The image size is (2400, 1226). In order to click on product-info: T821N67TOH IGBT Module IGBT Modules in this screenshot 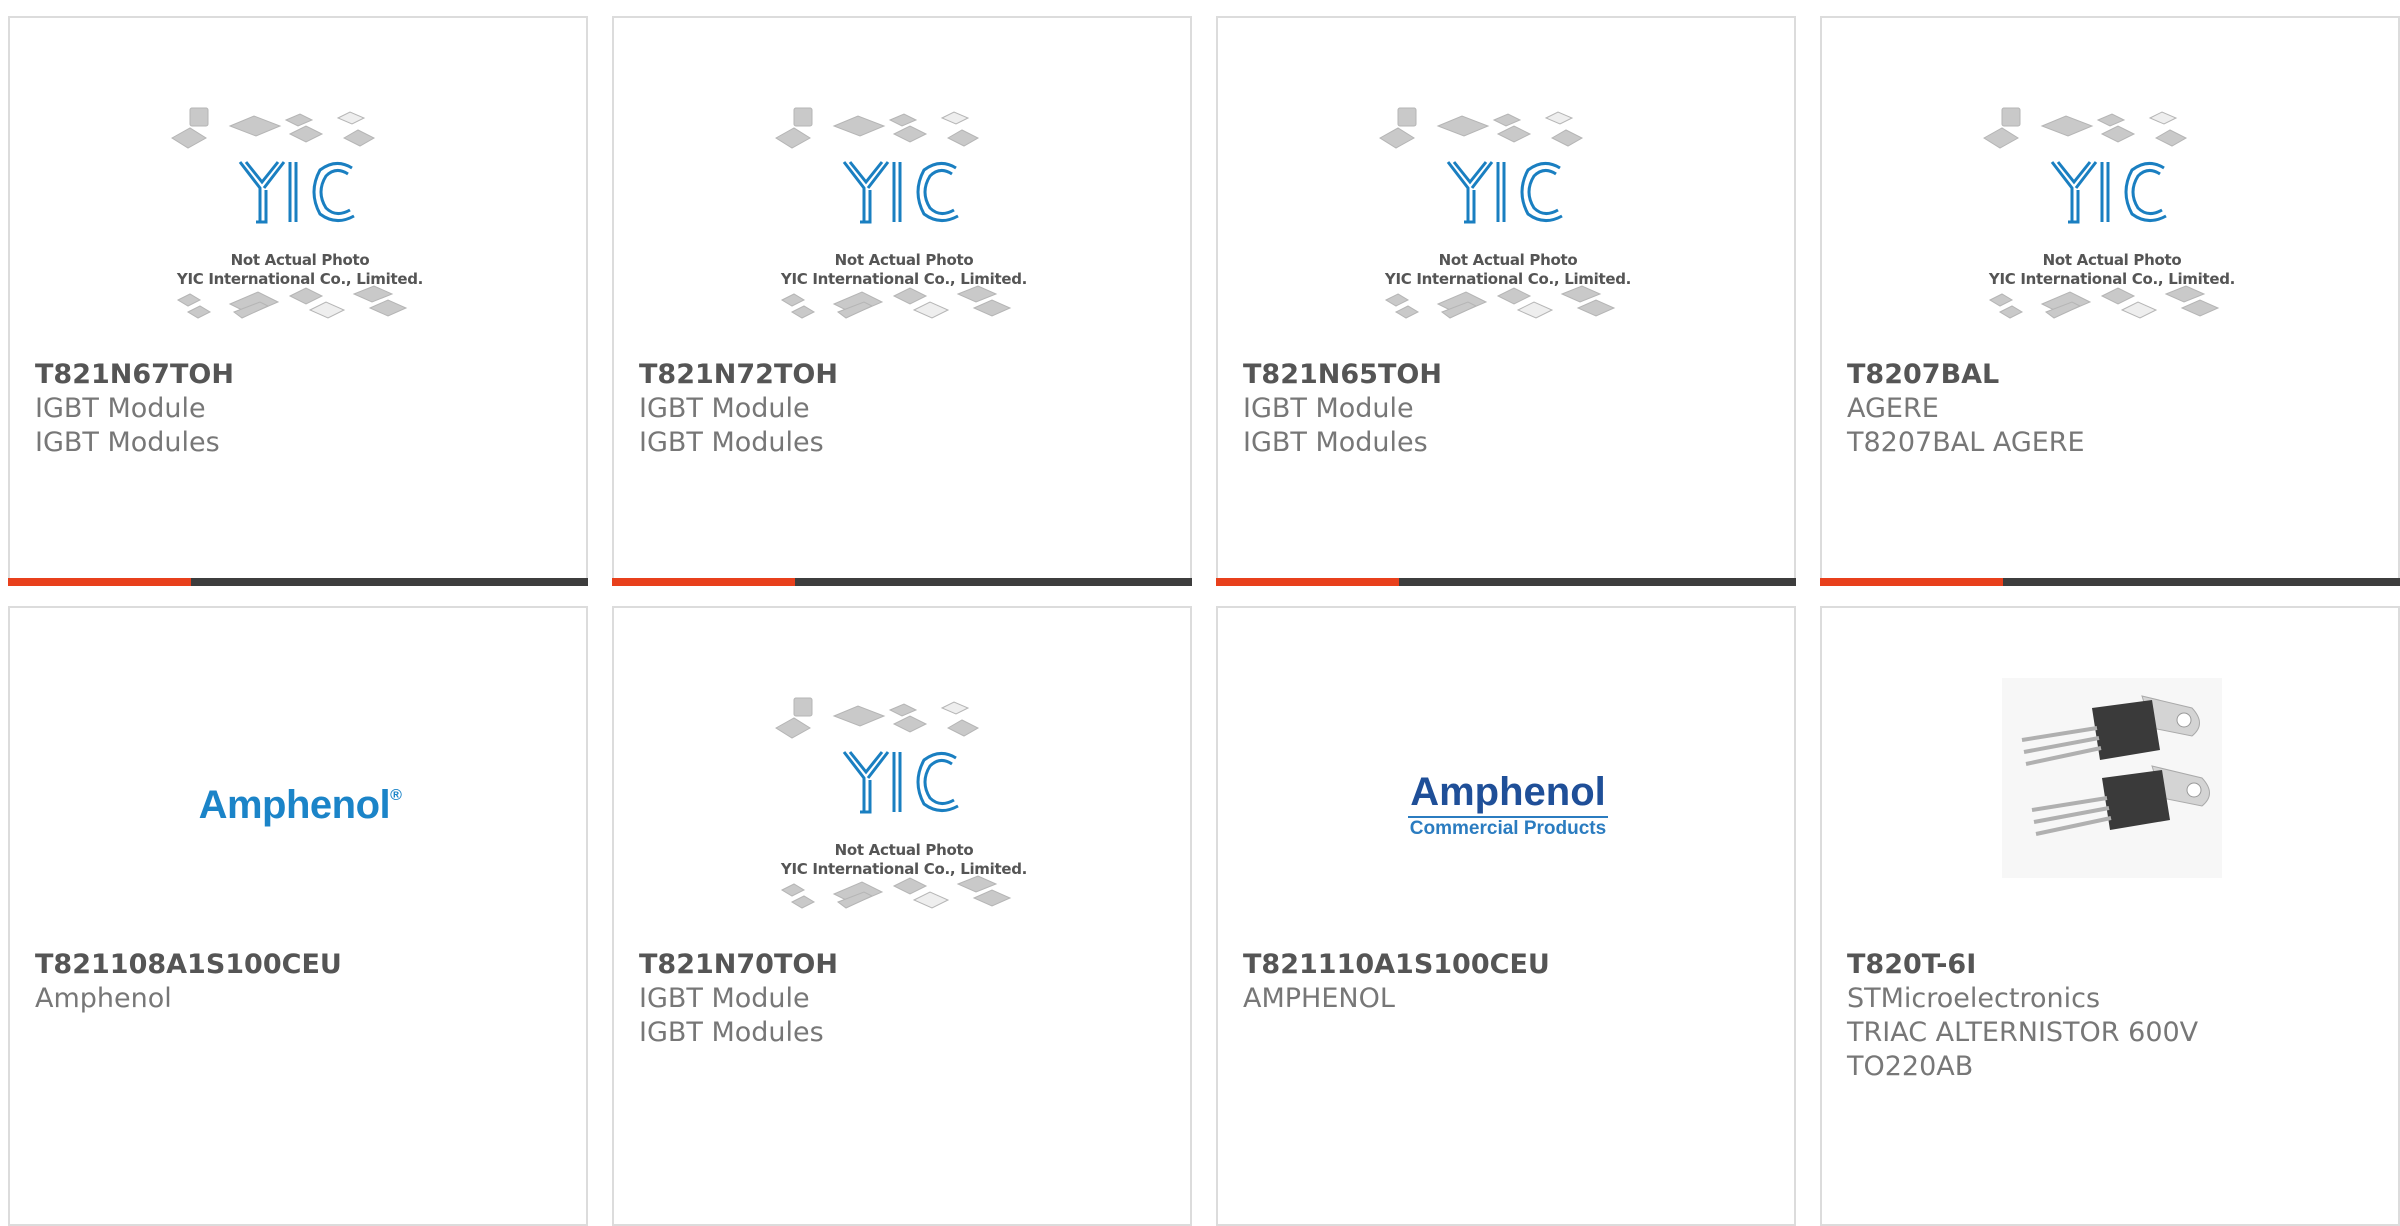, I will do `click(300, 409)`.